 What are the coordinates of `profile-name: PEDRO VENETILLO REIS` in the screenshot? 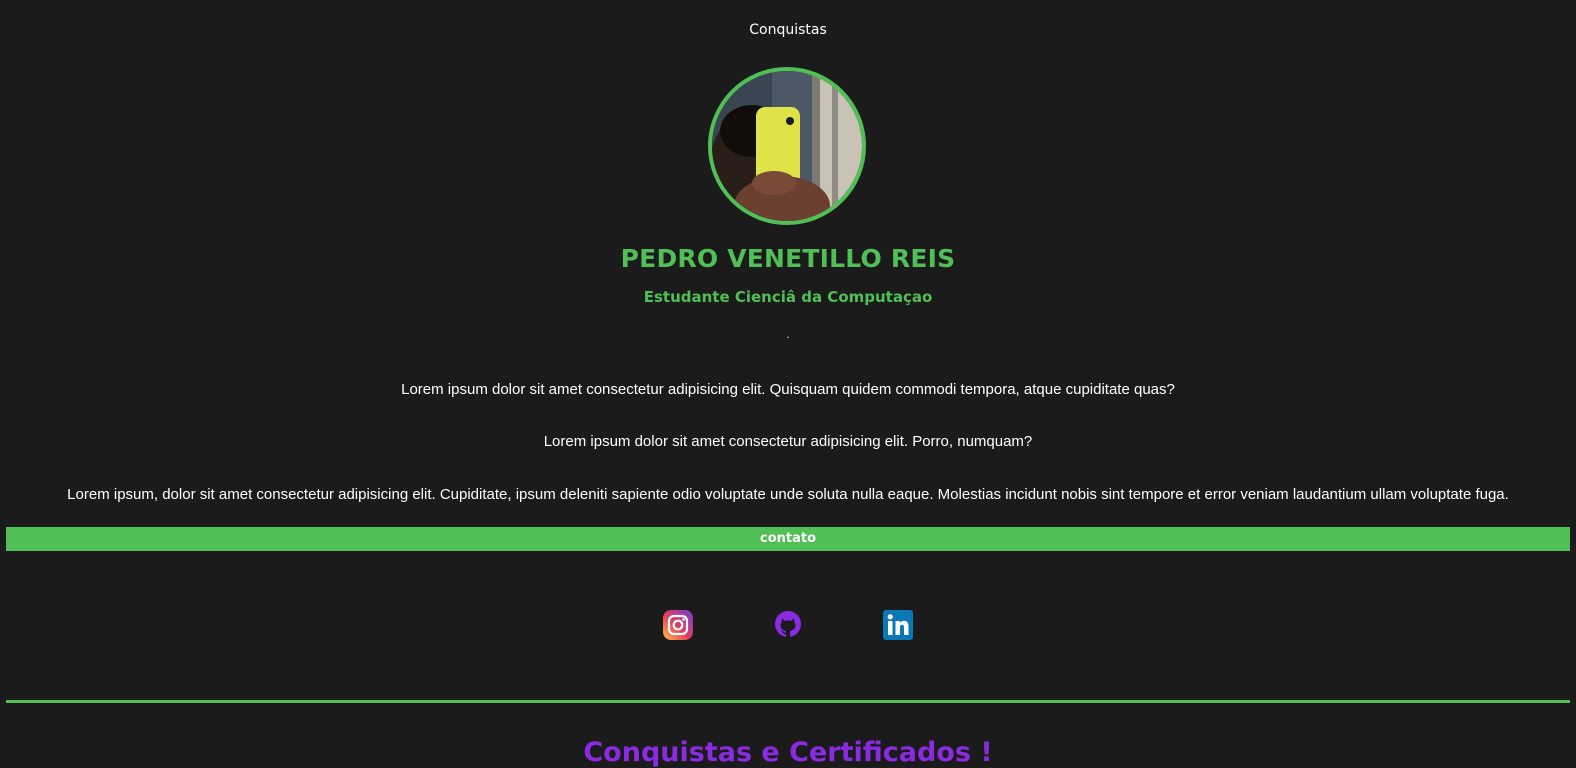 It's located at (788, 258).